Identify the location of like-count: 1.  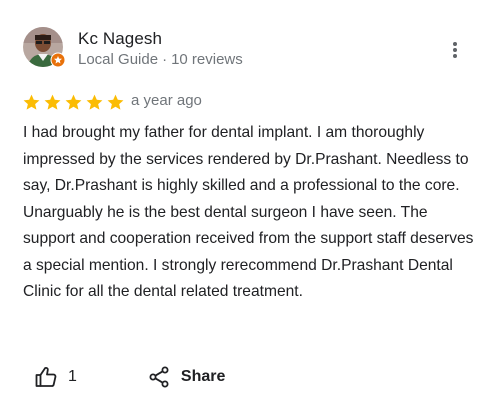
(72, 376).